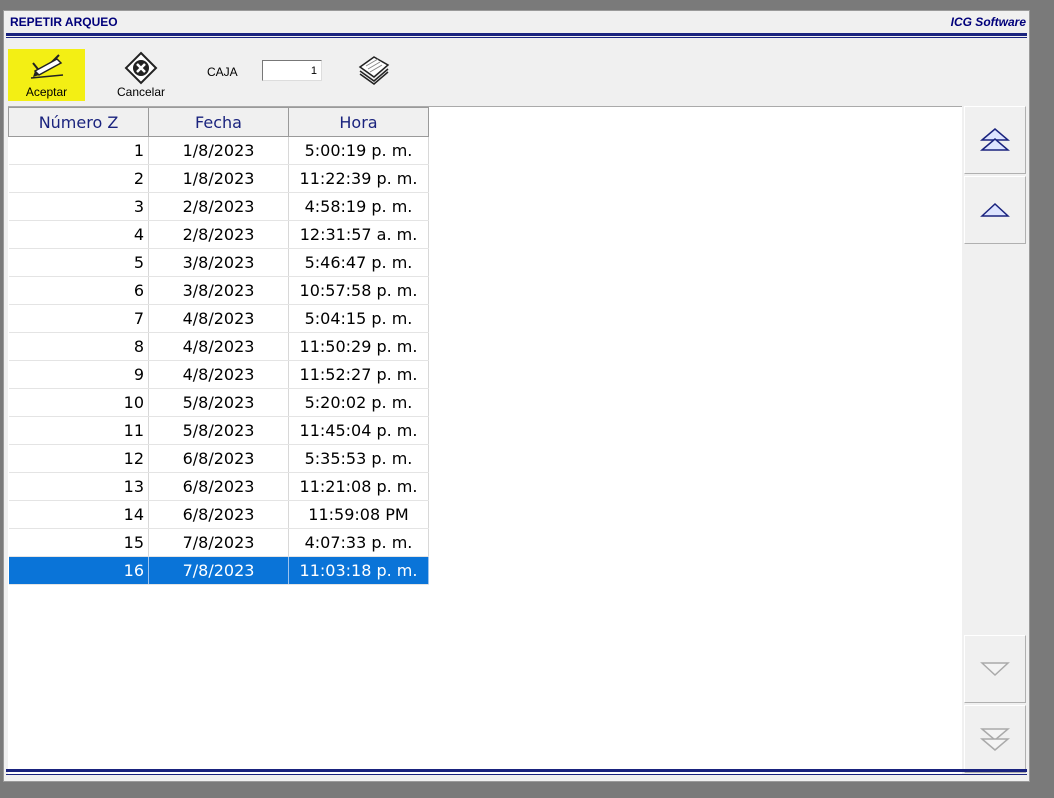  I want to click on cell-hora: 11:50:29 p. m., so click(358, 346).